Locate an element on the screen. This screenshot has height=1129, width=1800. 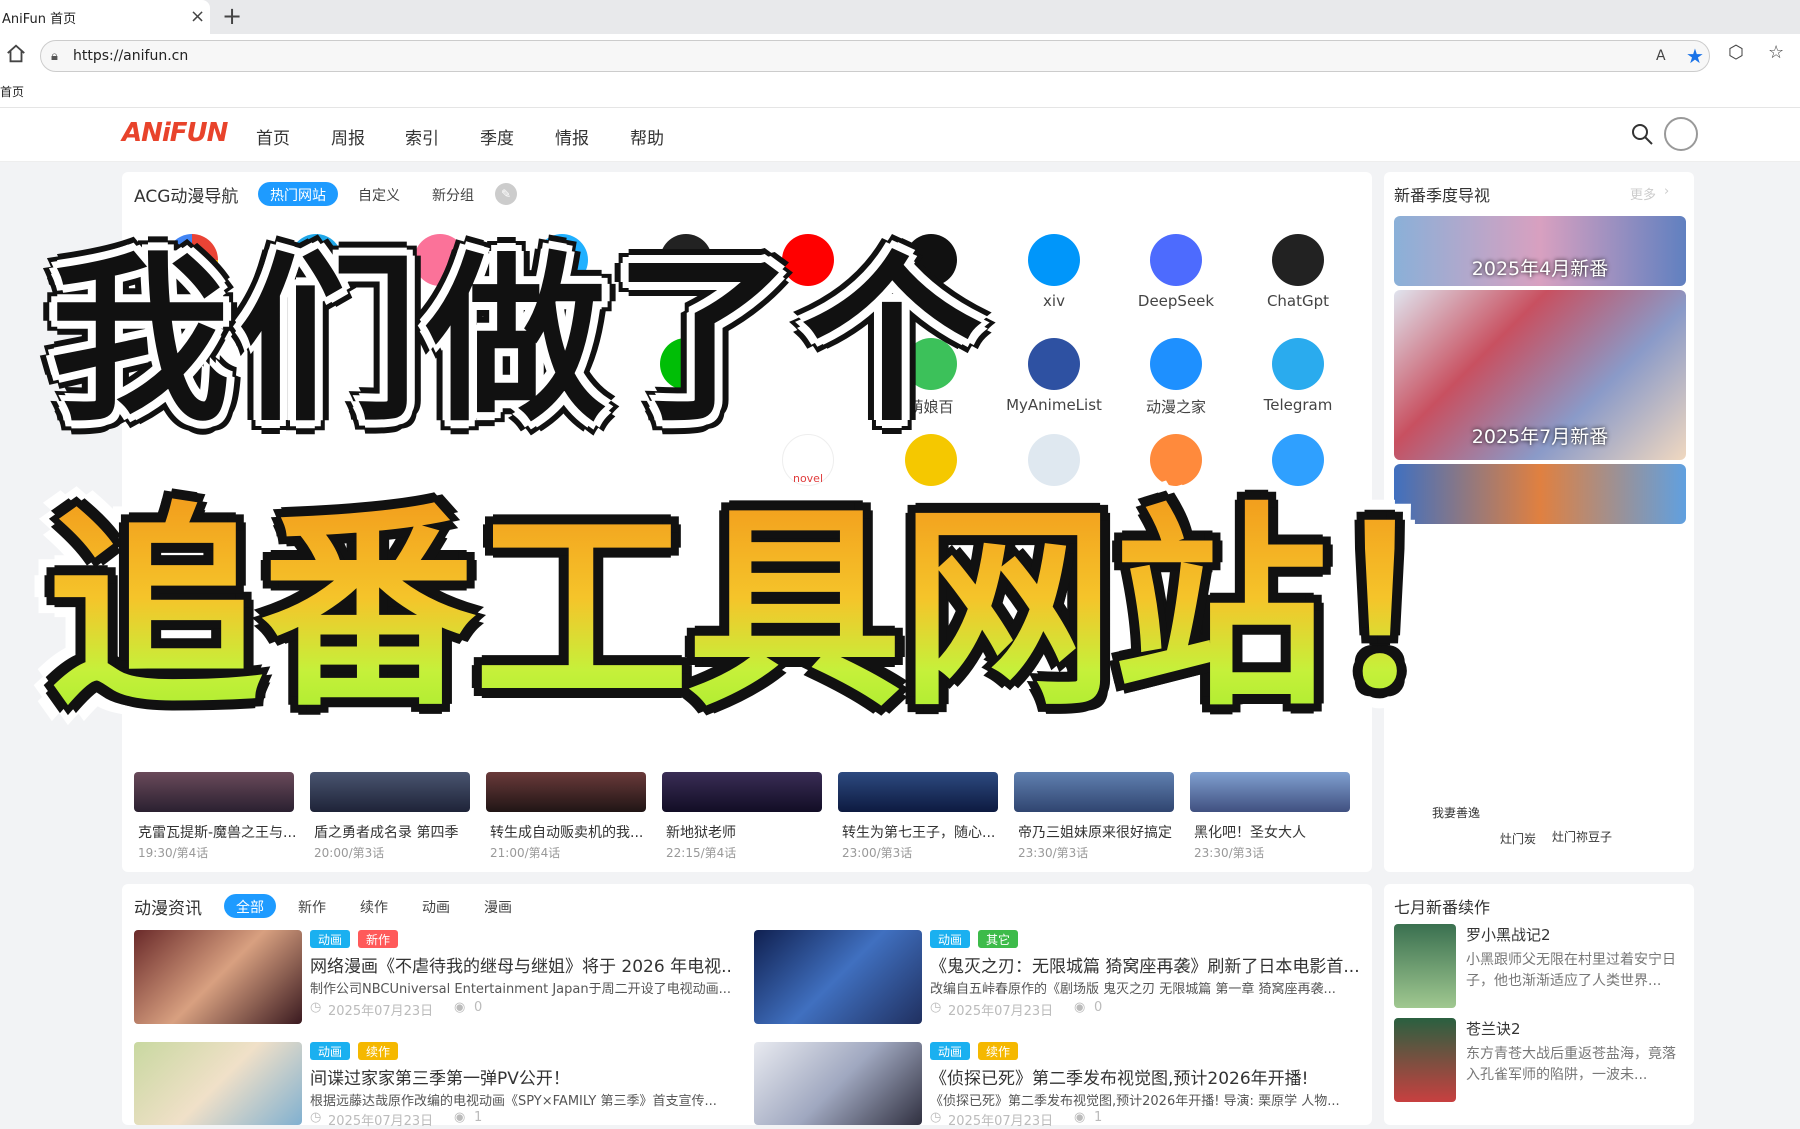
site-icon-manga is located at coordinates (1054, 460).